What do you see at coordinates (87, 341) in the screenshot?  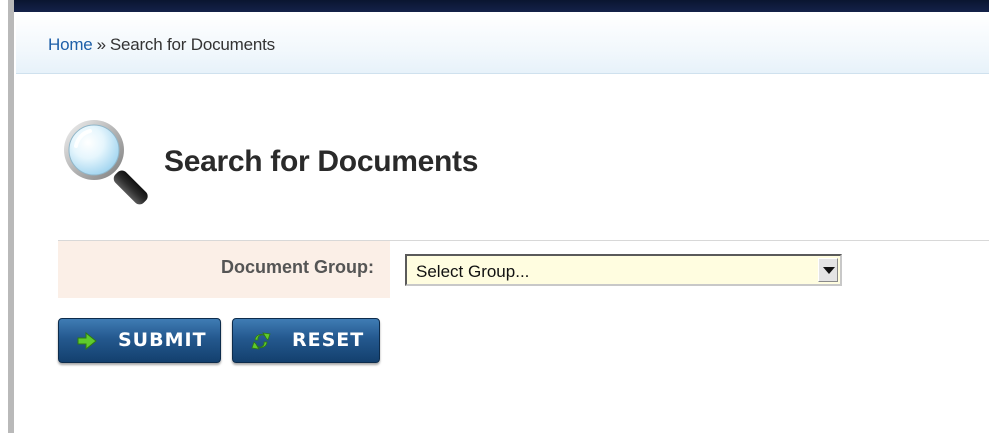 I see `arrow-right-icon` at bounding box center [87, 341].